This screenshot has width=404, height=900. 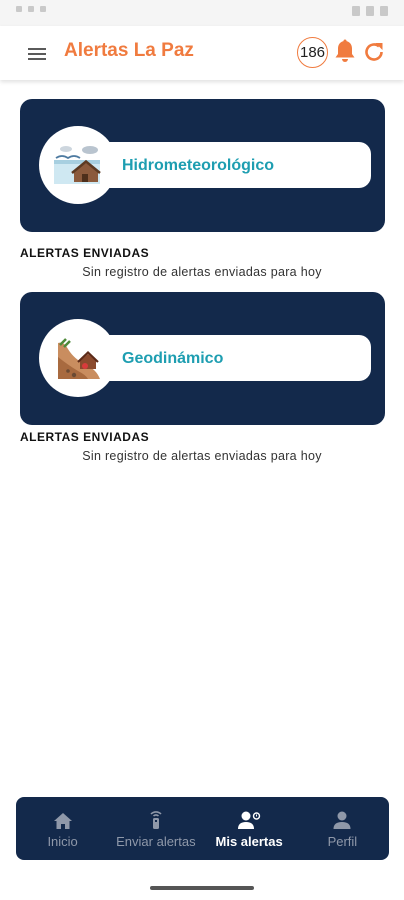 I want to click on status-bar, so click(x=202, y=13).